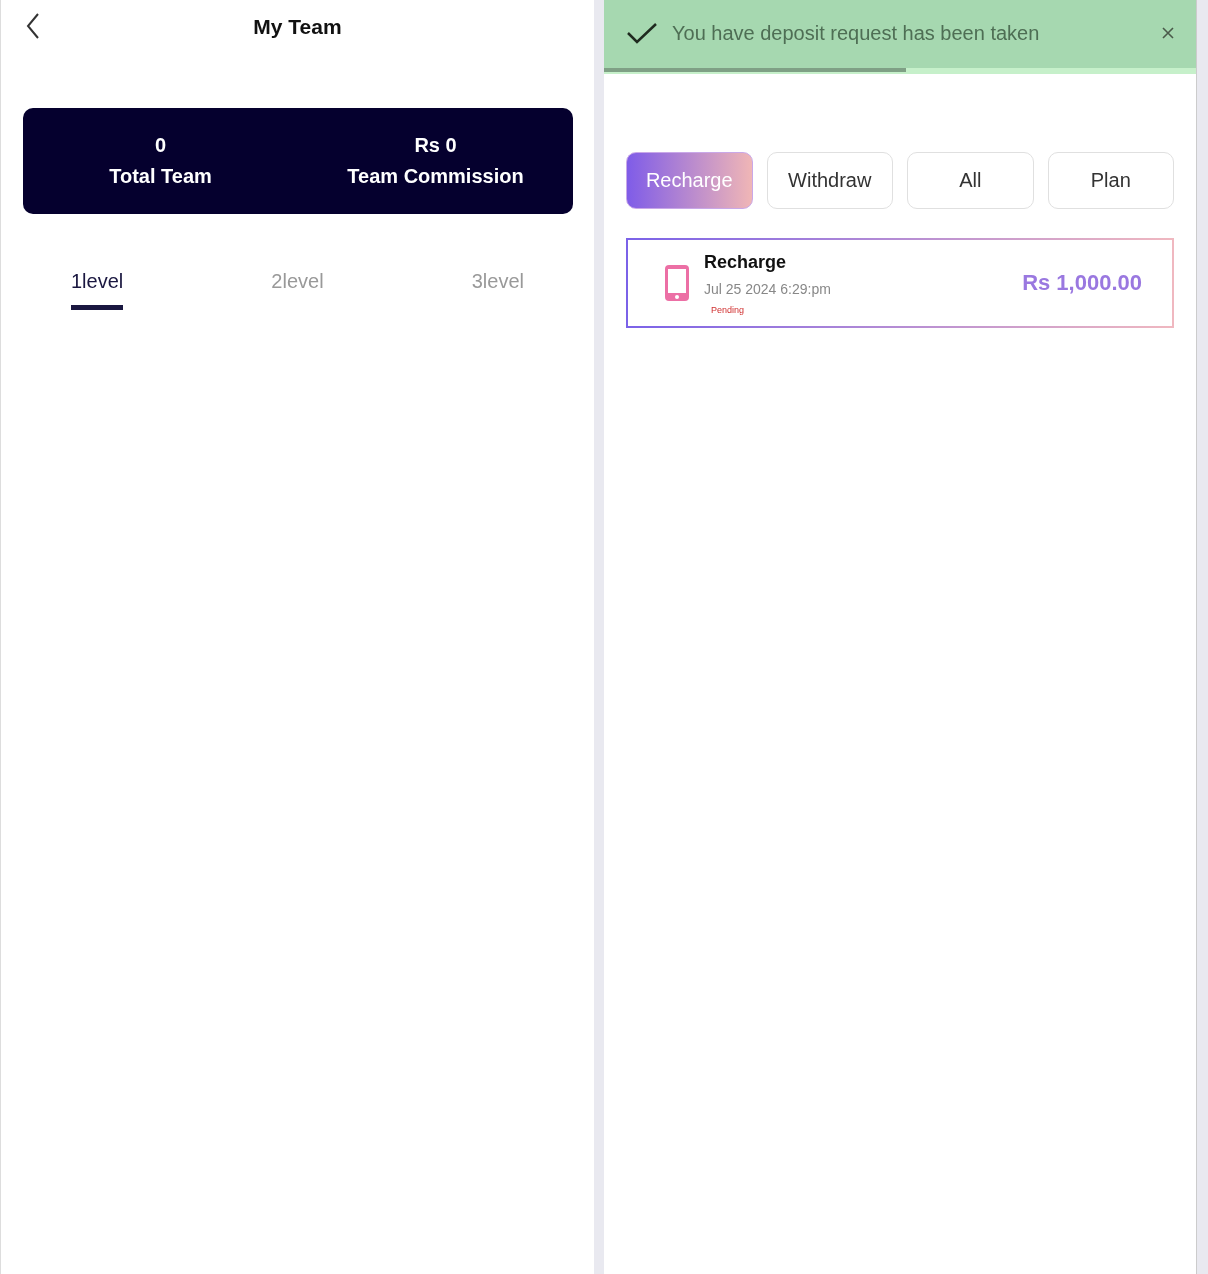 This screenshot has height=1274, width=1208. Describe the element at coordinates (1168, 33) in the screenshot. I see `close-icon` at that location.